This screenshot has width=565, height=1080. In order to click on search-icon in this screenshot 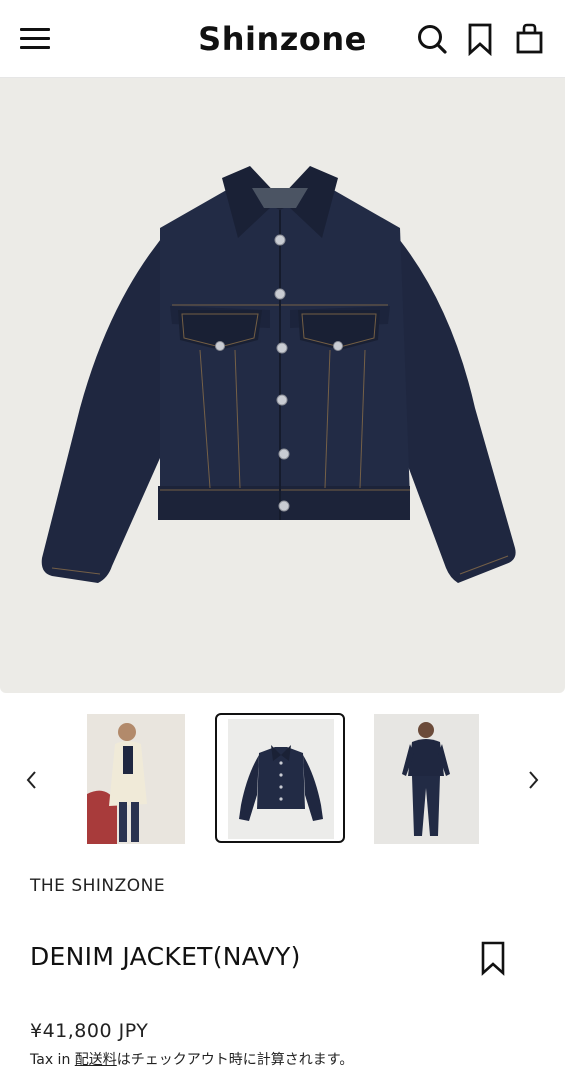, I will do `click(432, 39)`.